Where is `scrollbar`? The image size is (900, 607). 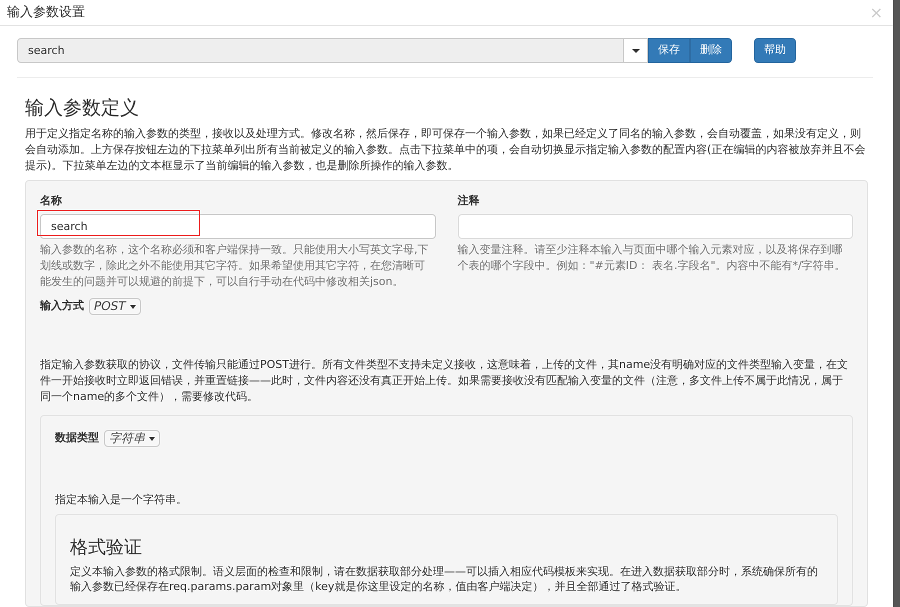 scrollbar is located at coordinates (896, 303).